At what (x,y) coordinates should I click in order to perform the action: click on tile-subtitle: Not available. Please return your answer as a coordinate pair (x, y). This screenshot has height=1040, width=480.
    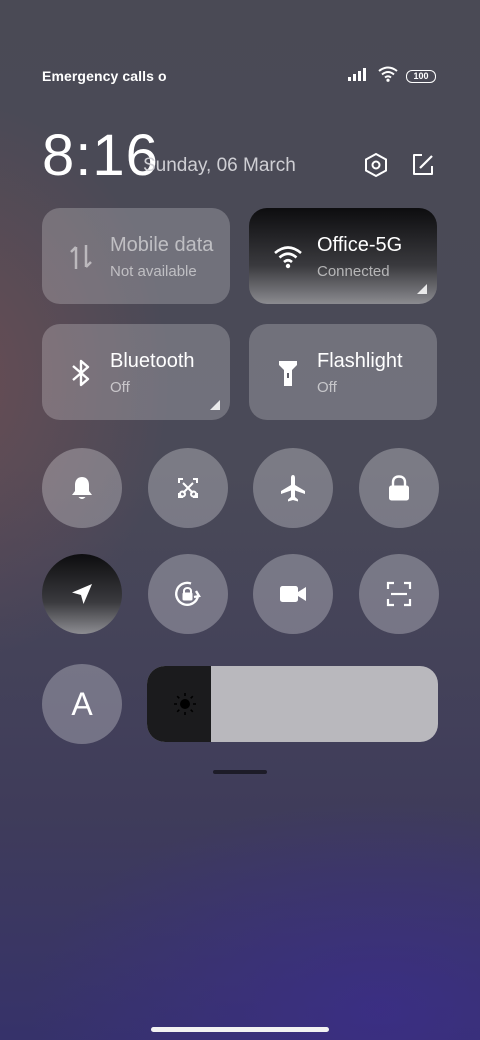
    Looking at the image, I should click on (153, 271).